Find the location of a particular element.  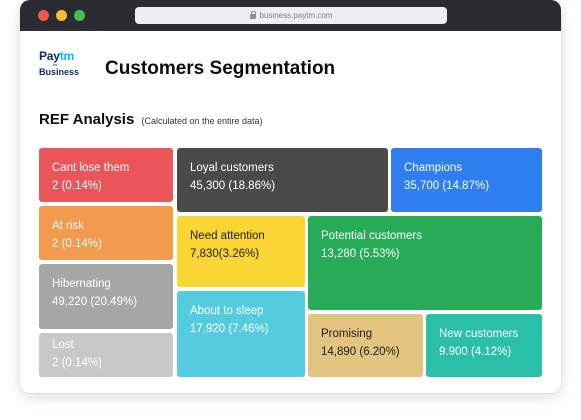

logo-pay: Pay is located at coordinates (49, 56).